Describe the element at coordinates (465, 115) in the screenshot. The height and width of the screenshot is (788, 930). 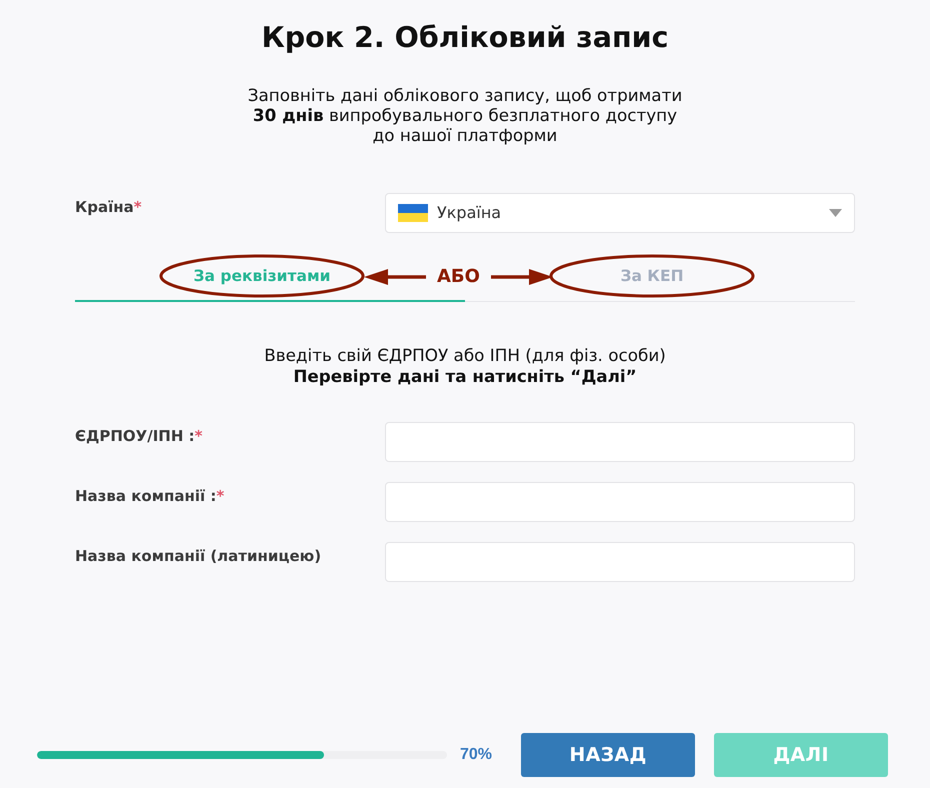
I see `intro-text: Заповніть дані облікового запису, щоб отримати 30 днів випробувального безплатного доступу до нашої платформи` at that location.